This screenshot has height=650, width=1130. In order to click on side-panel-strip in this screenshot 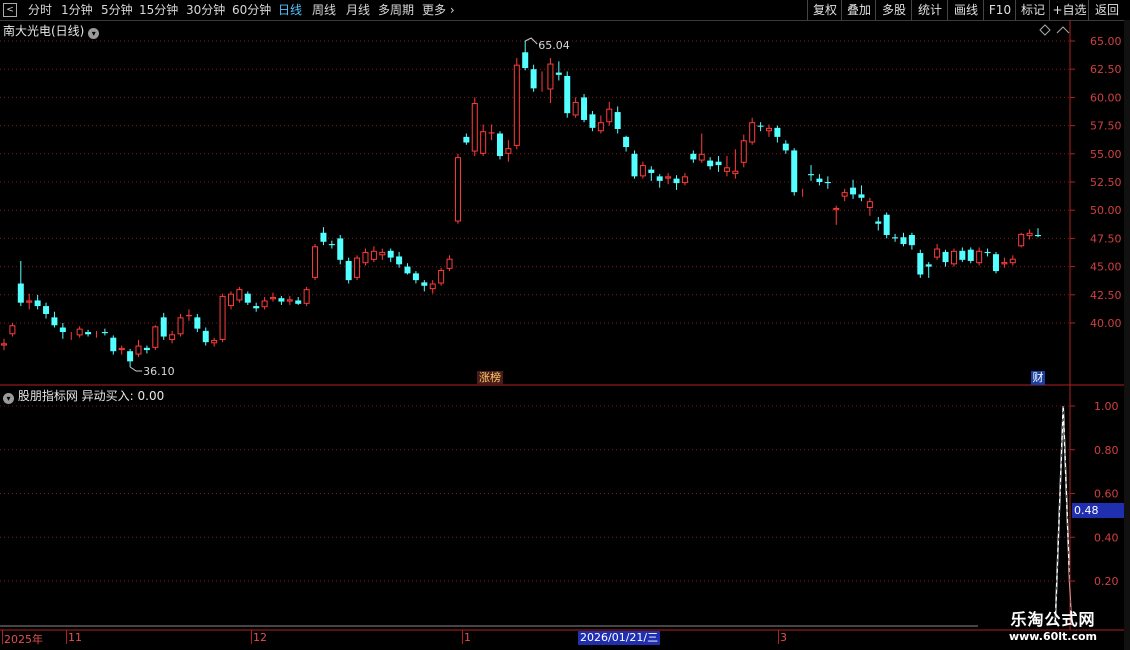, I will do `click(1127, 335)`.